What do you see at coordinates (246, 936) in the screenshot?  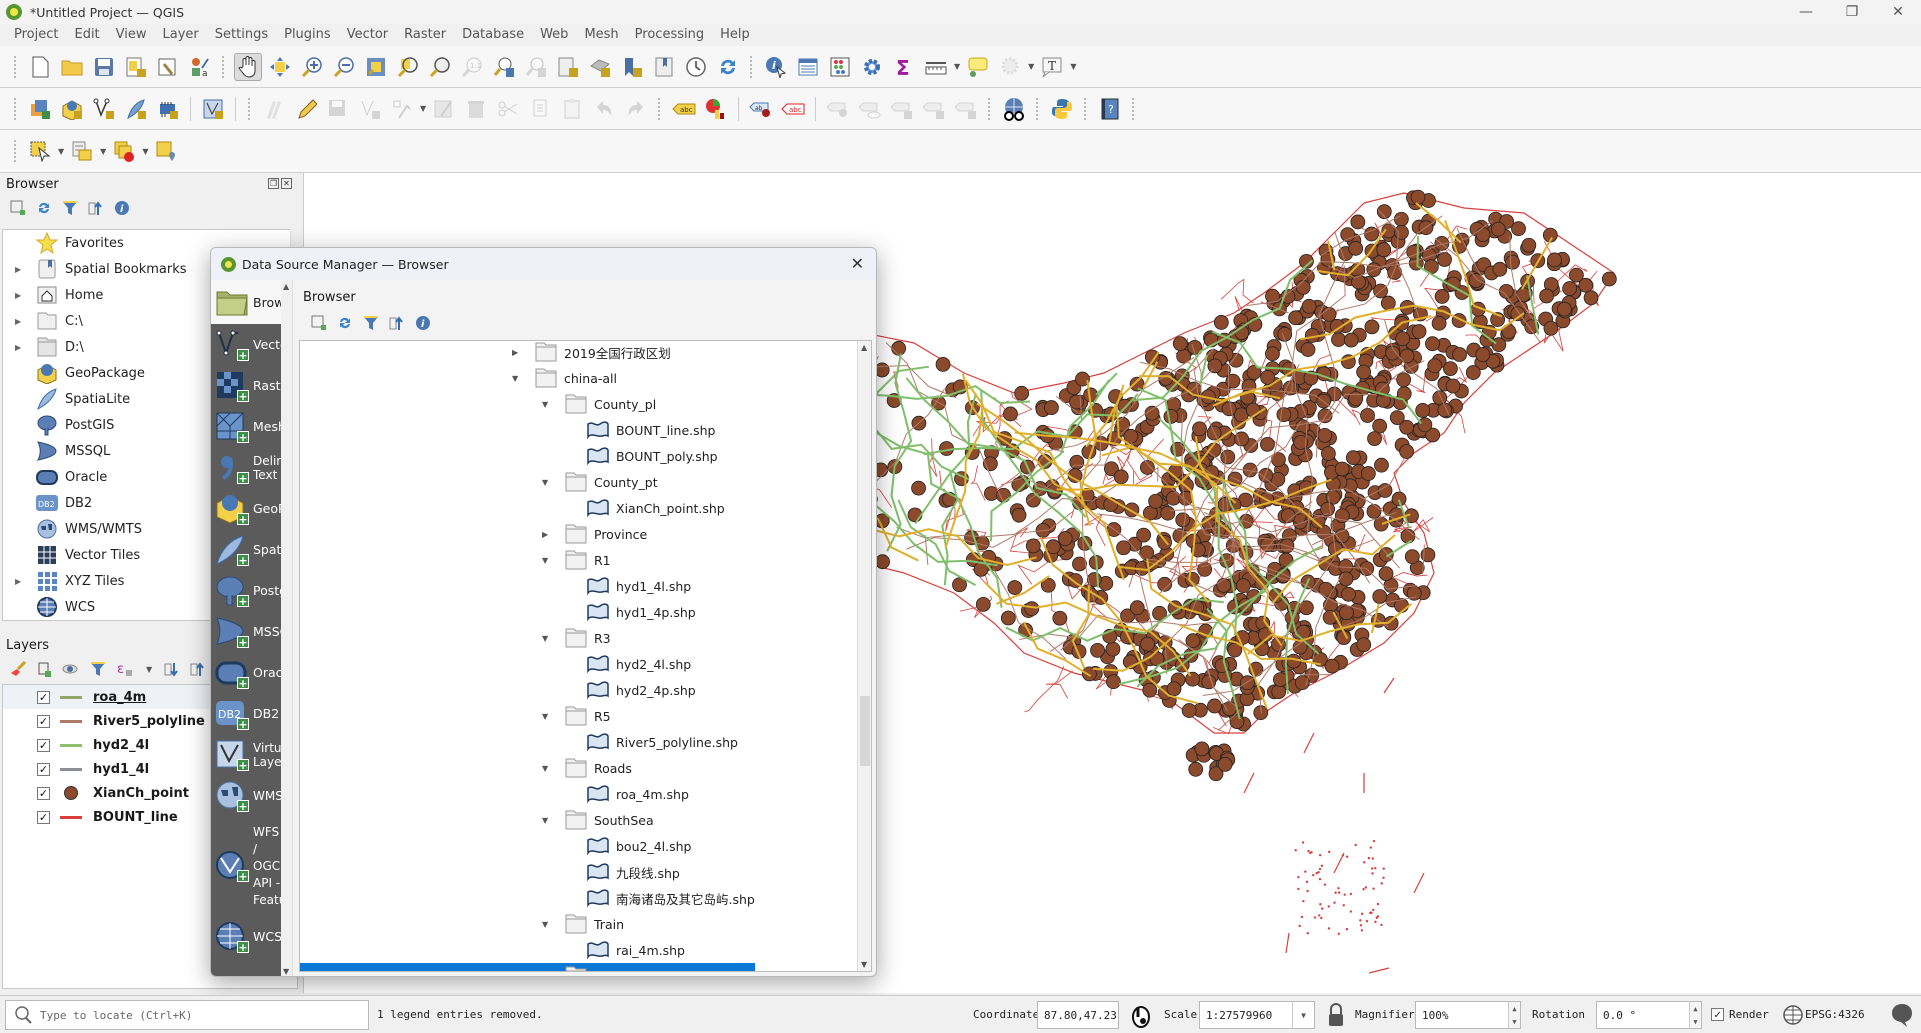 I see `sidebar-item-wcs: + WCS` at bounding box center [246, 936].